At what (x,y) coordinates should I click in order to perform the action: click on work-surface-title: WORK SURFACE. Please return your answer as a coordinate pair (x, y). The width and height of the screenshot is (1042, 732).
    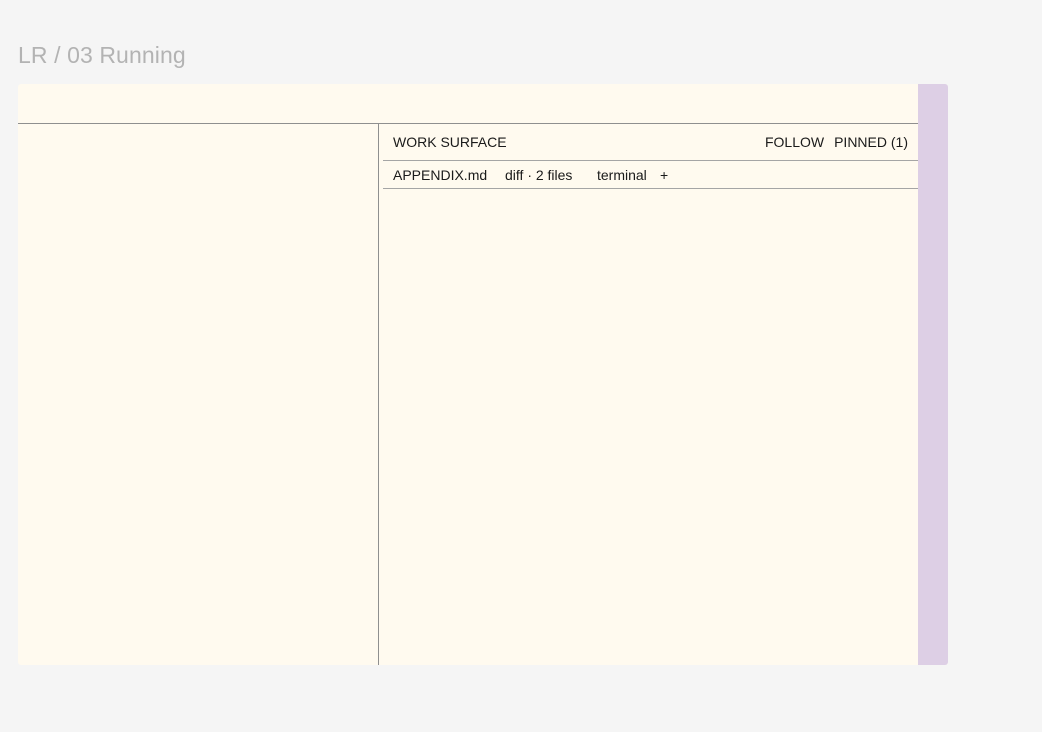
    Looking at the image, I should click on (450, 142).